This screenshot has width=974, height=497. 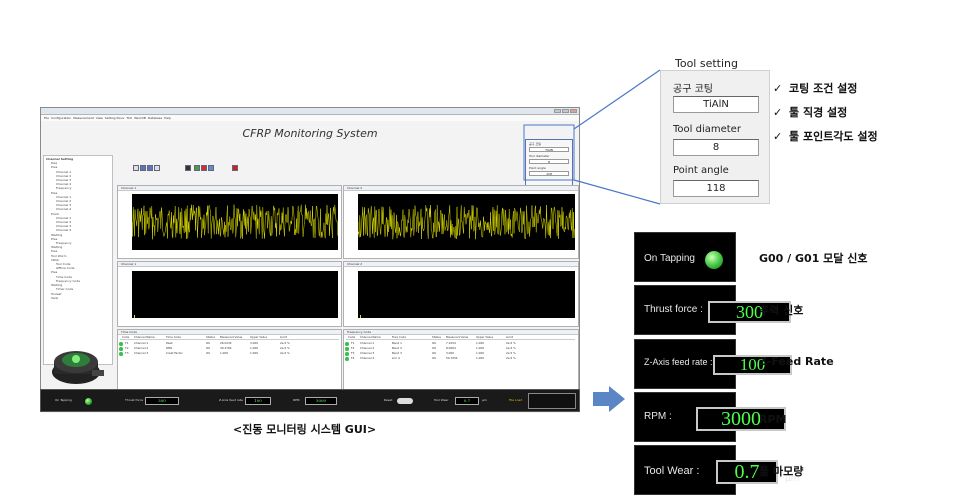 I want to click on checklist-item-coating: ✓ 코팅 조건 설정, so click(x=815, y=88).